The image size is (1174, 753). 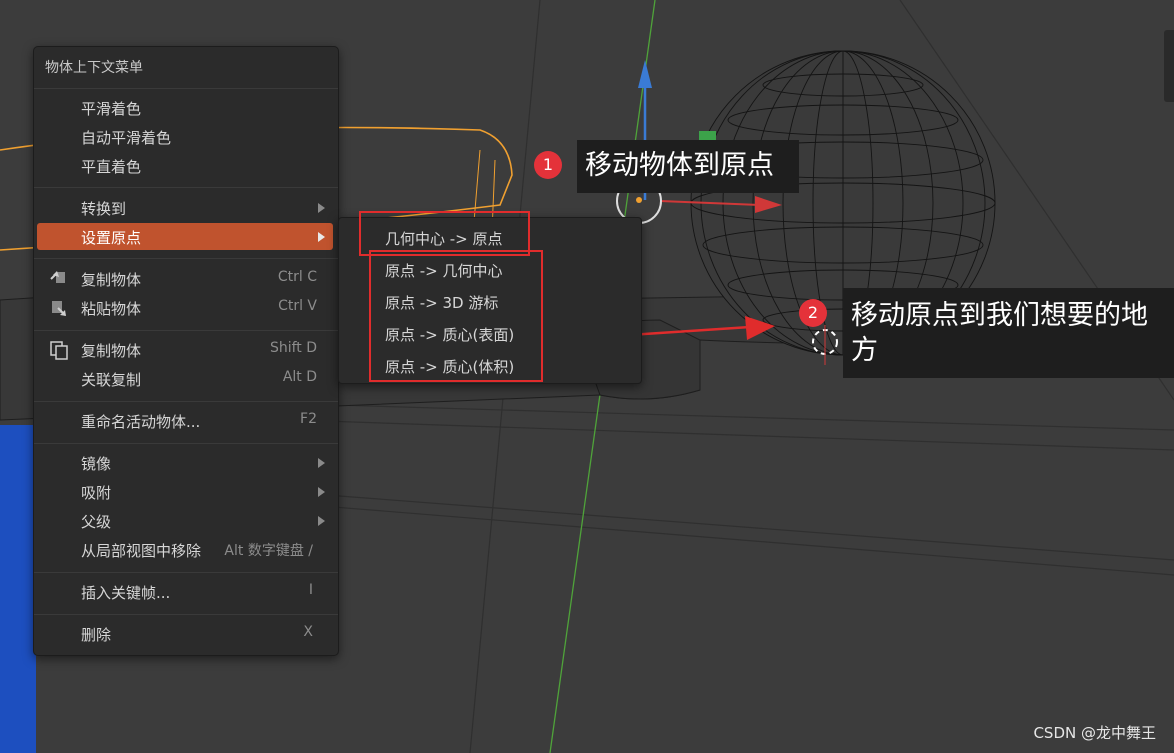 What do you see at coordinates (185, 591) in the screenshot?
I see `menu-item-insert-keyframe: 插入关键帧... I` at bounding box center [185, 591].